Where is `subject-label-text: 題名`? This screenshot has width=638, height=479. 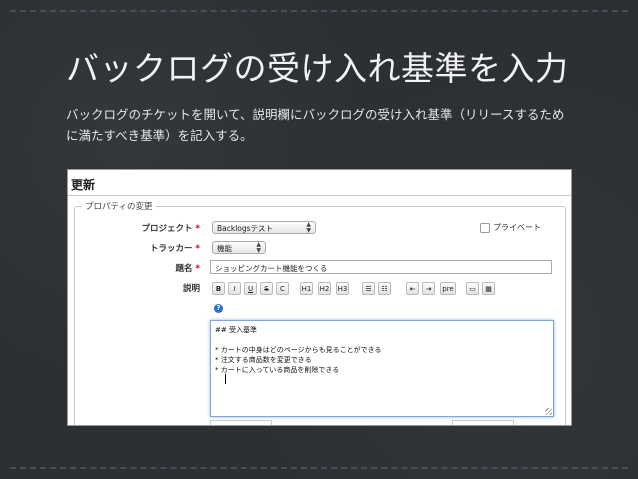 subject-label-text: 題名 is located at coordinates (184, 269).